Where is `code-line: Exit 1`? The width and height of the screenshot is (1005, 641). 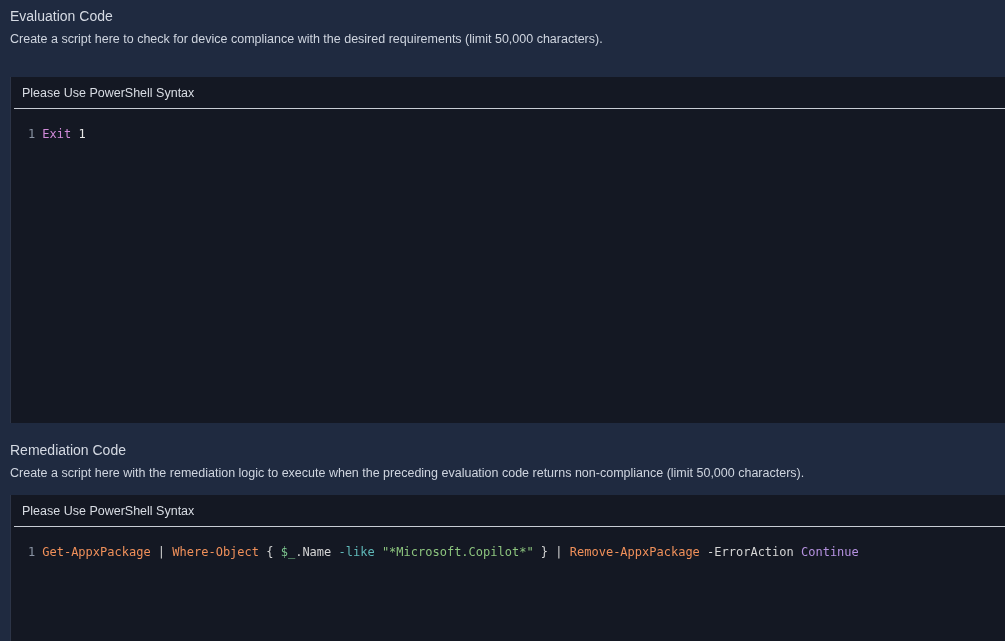
code-line: Exit 1 is located at coordinates (64, 134).